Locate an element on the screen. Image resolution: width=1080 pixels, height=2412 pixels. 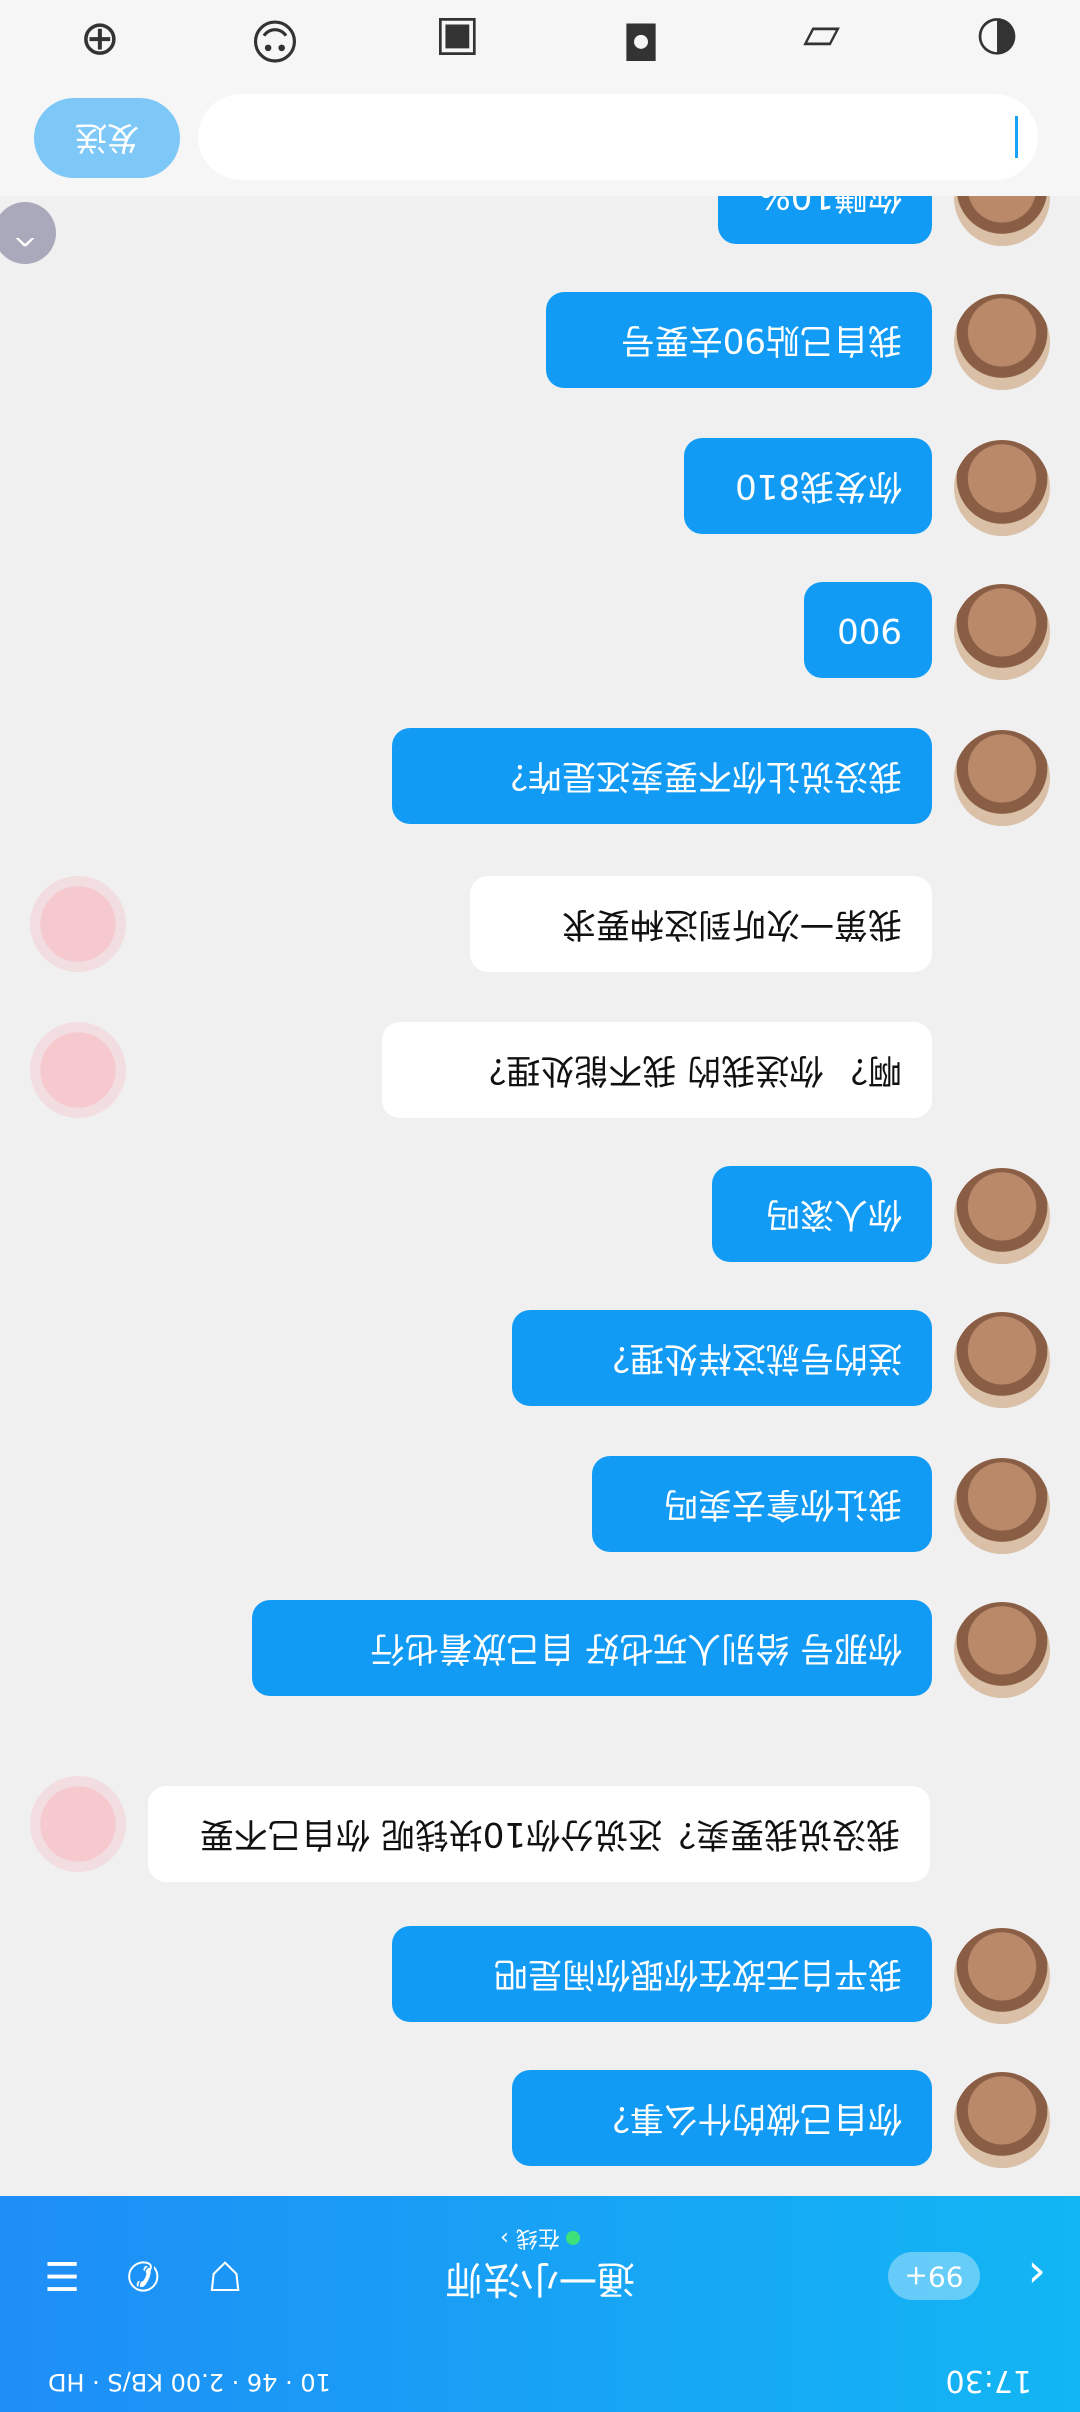
message-bubble: 你发我810 is located at coordinates (808, 486).